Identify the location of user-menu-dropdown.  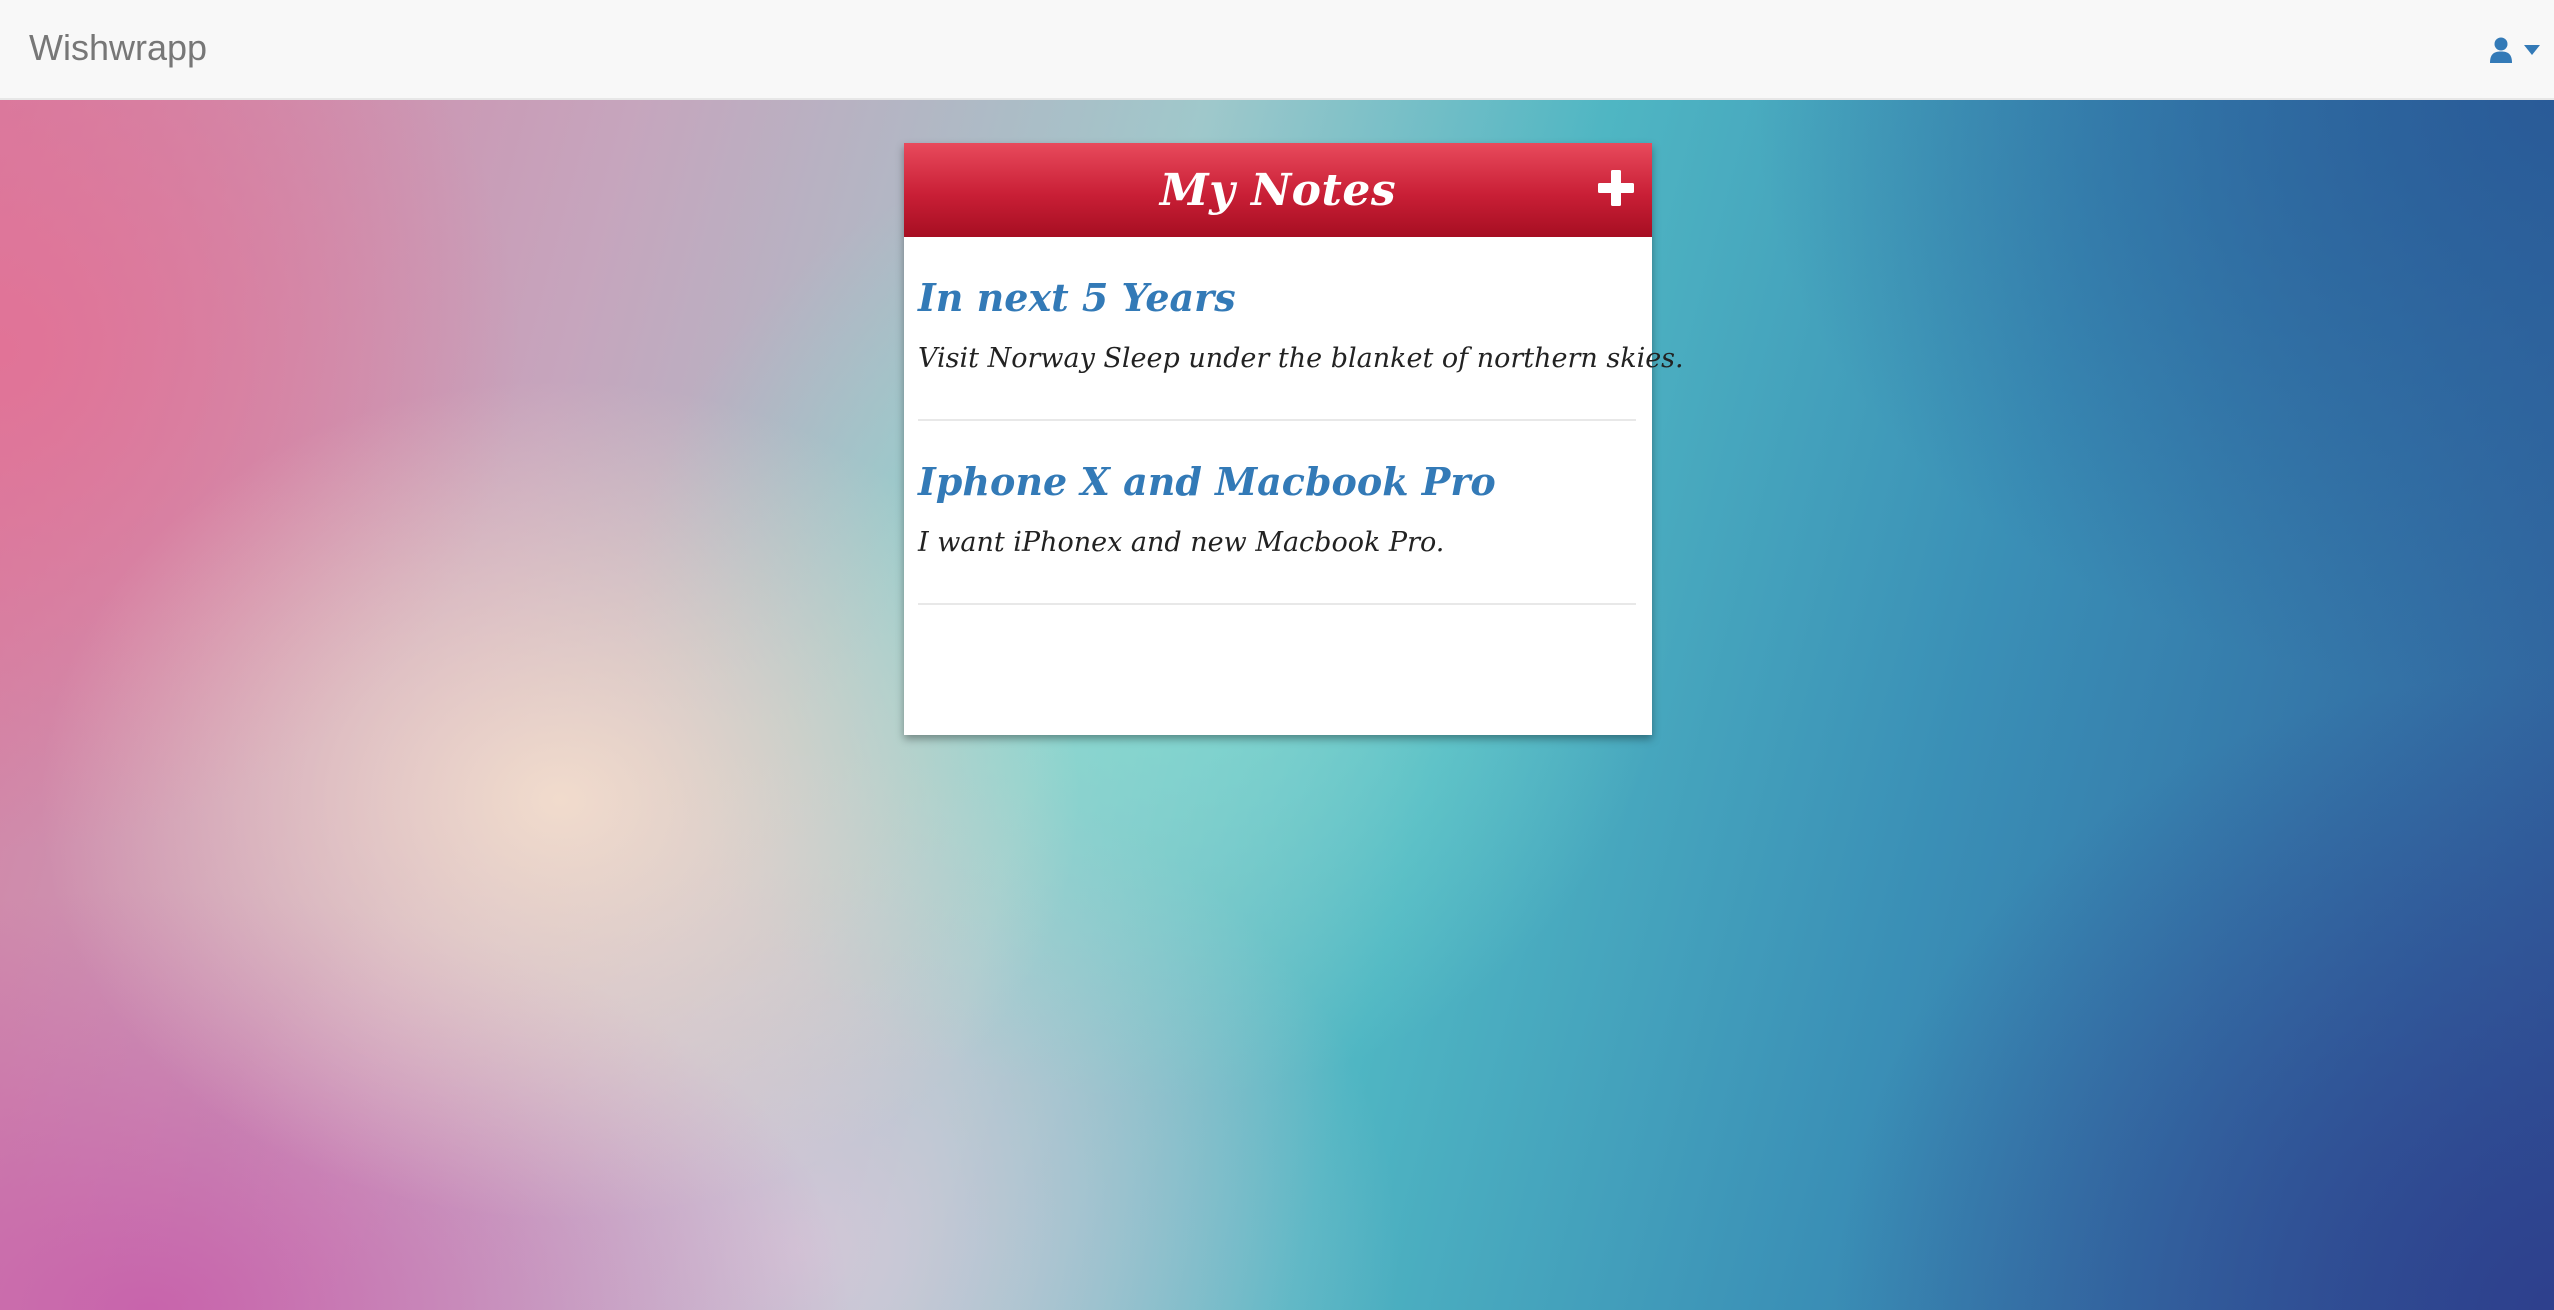
(2505, 50).